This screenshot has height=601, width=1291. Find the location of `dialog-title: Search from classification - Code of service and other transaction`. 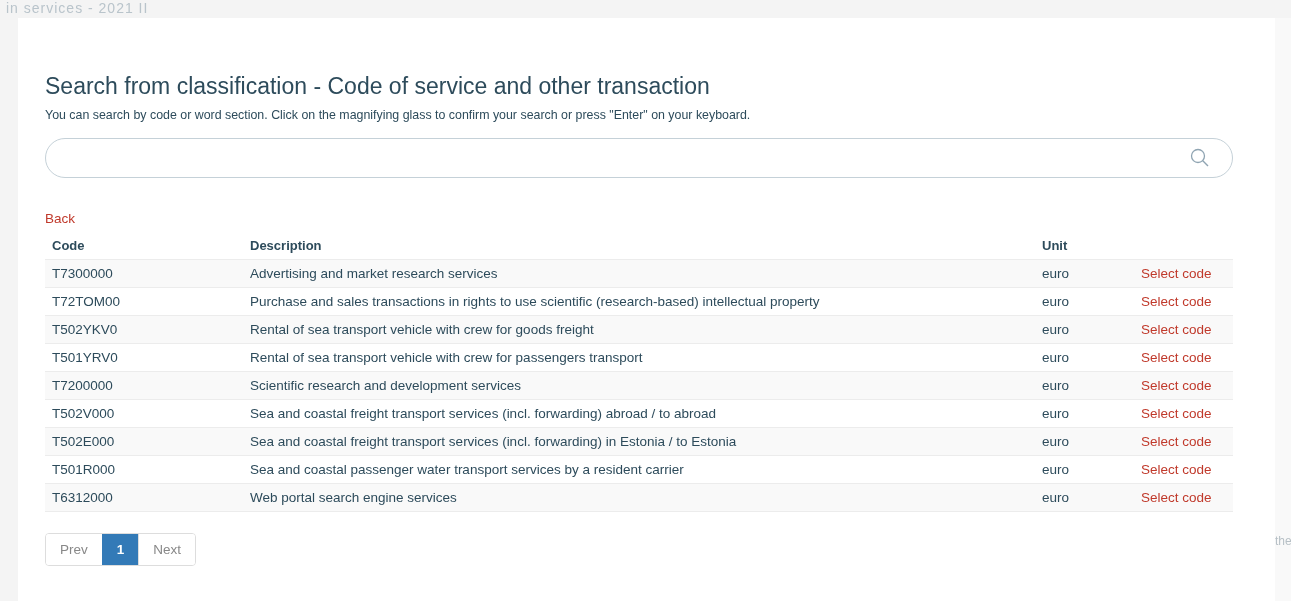

dialog-title: Search from classification - Code of service and other transaction is located at coordinates (378, 86).